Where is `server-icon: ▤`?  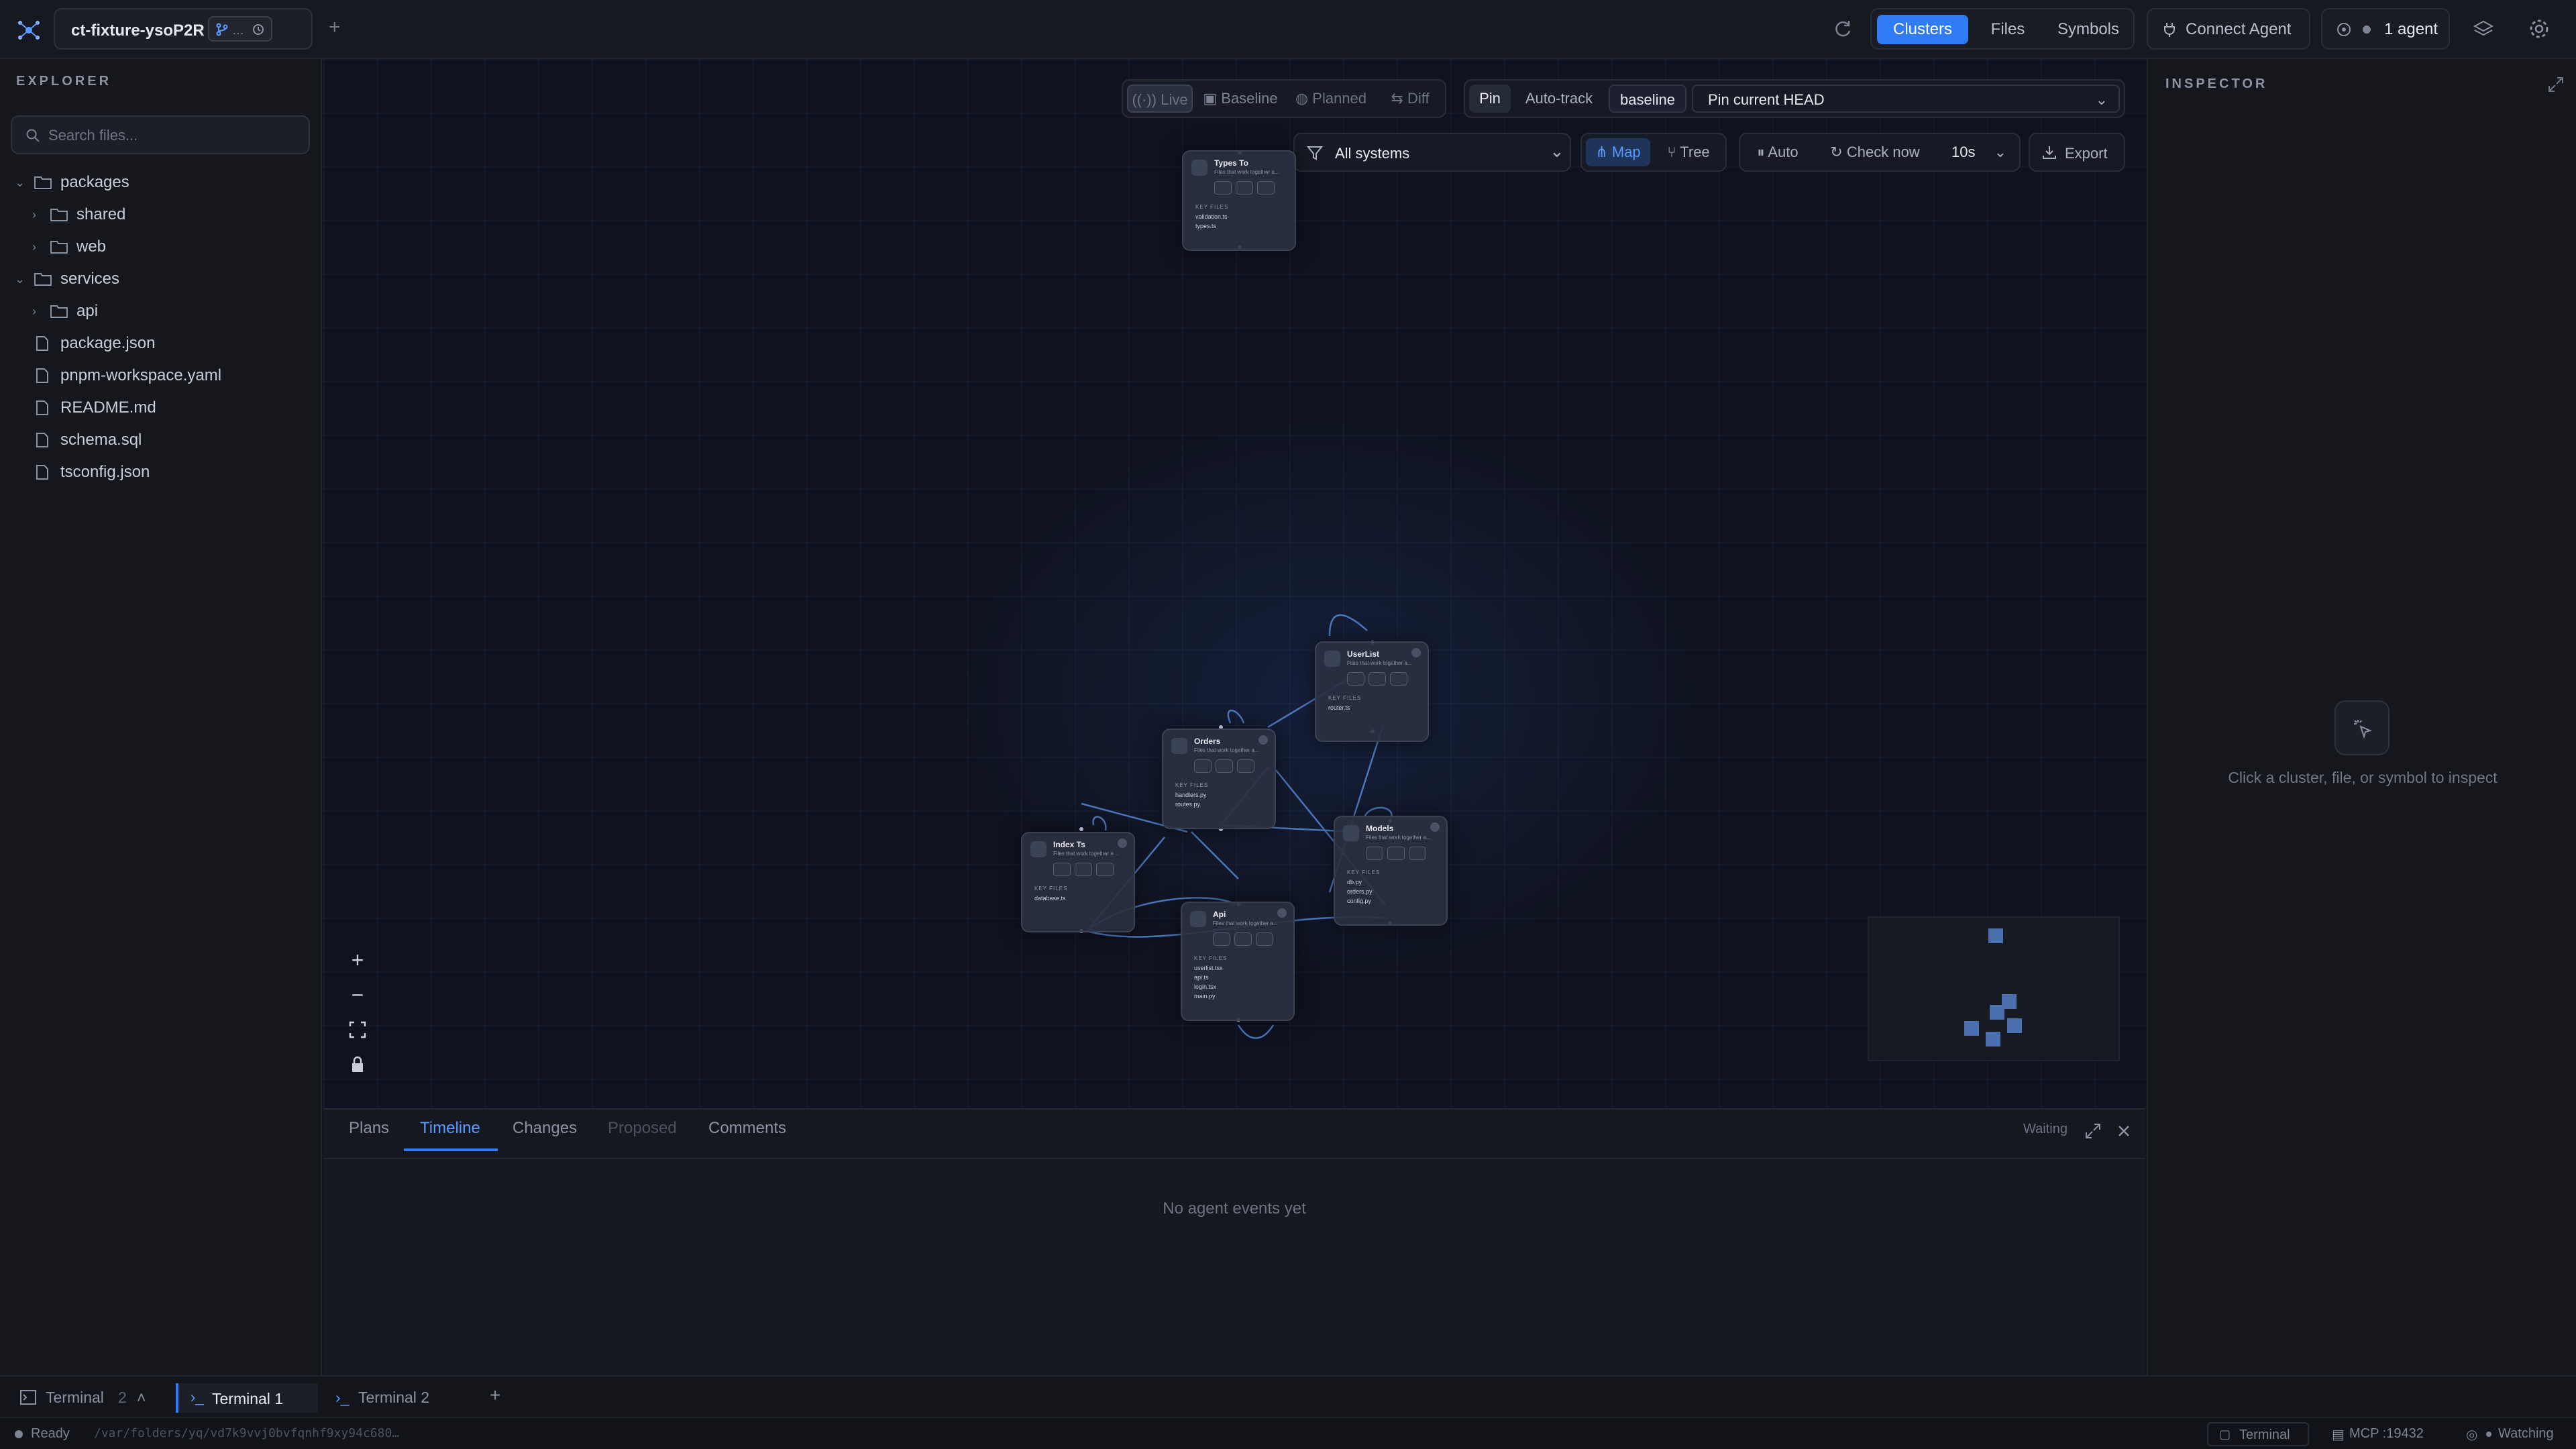 server-icon: ▤ is located at coordinates (2338, 1435).